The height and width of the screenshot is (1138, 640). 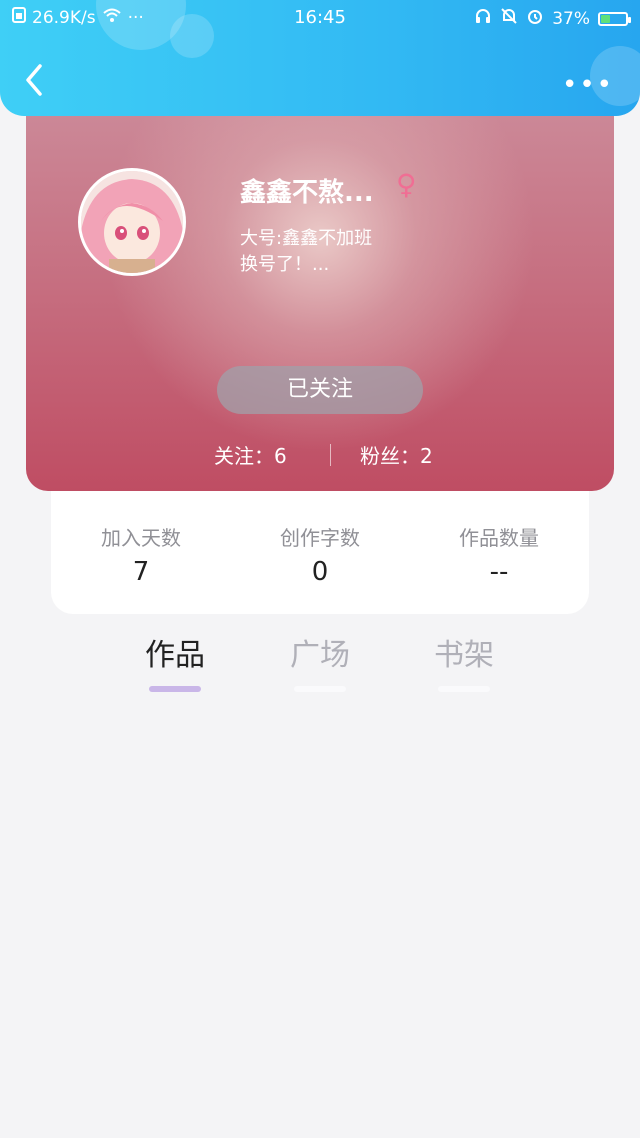 What do you see at coordinates (320, 18) in the screenshot?
I see `status-bar: 26.9K/s ··· 16:45 37%` at bounding box center [320, 18].